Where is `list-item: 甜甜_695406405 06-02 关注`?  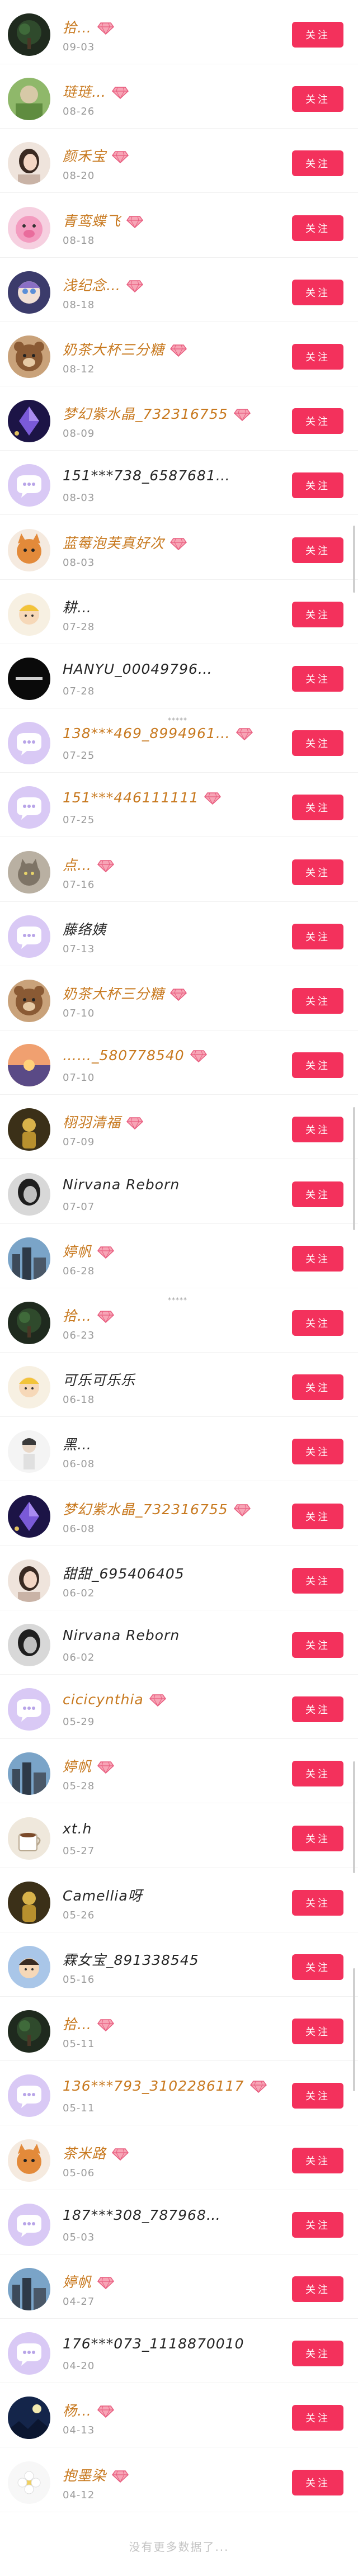
list-item: 甜甜_695406405 06-02 关注 is located at coordinates (179, 1578).